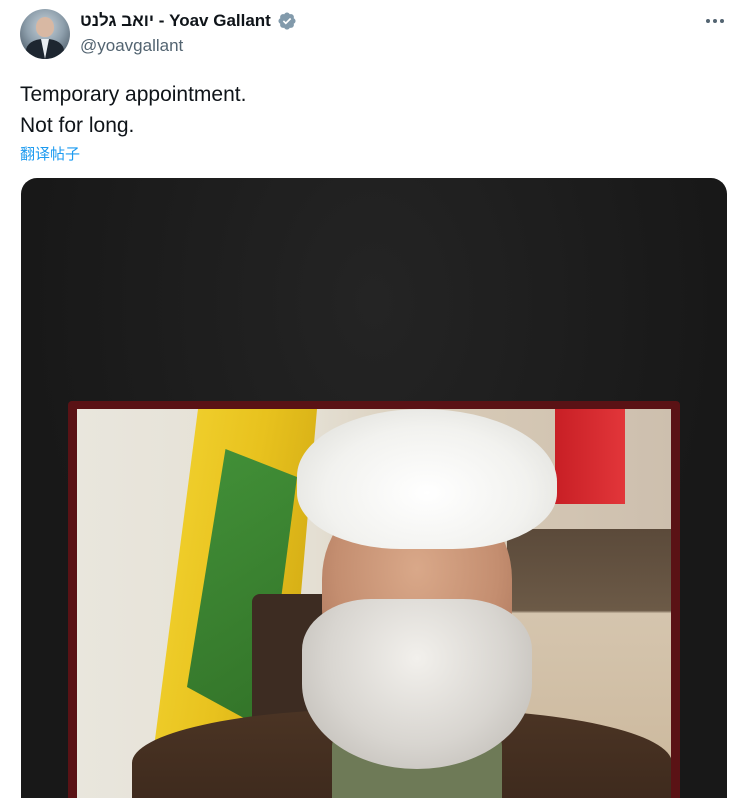  What do you see at coordinates (133, 110) in the screenshot?
I see `tweet-text: Temporary appointment. Not for long.` at bounding box center [133, 110].